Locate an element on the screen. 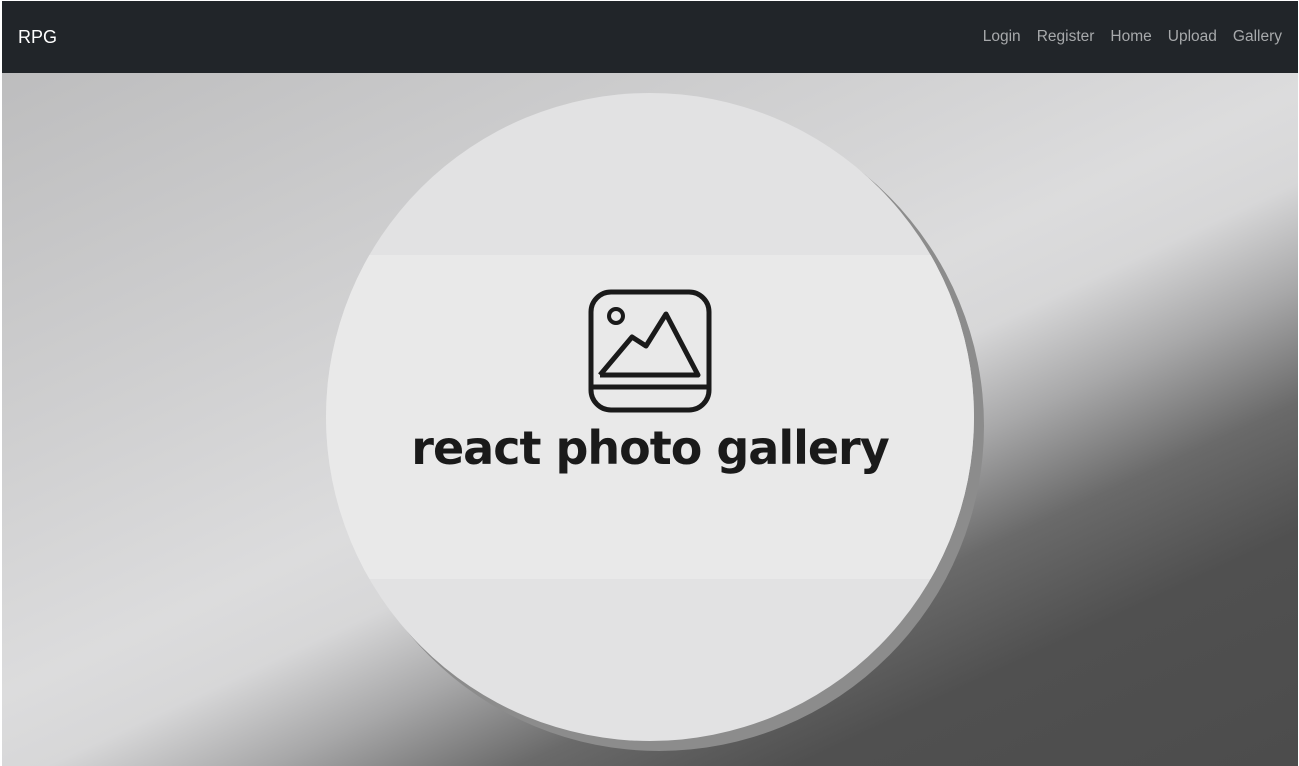  nav-login-link: Login is located at coordinates (1002, 37).